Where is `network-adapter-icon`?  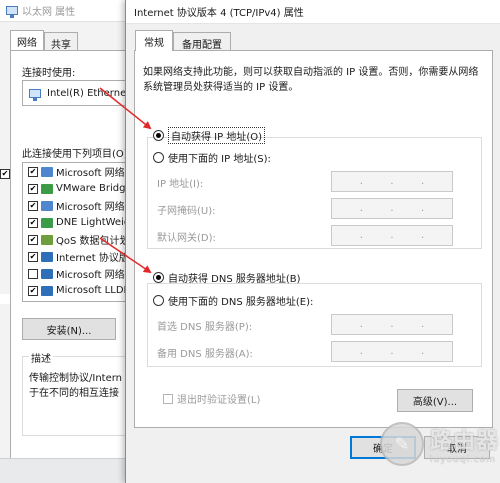
network-adapter-icon is located at coordinates (12, 12).